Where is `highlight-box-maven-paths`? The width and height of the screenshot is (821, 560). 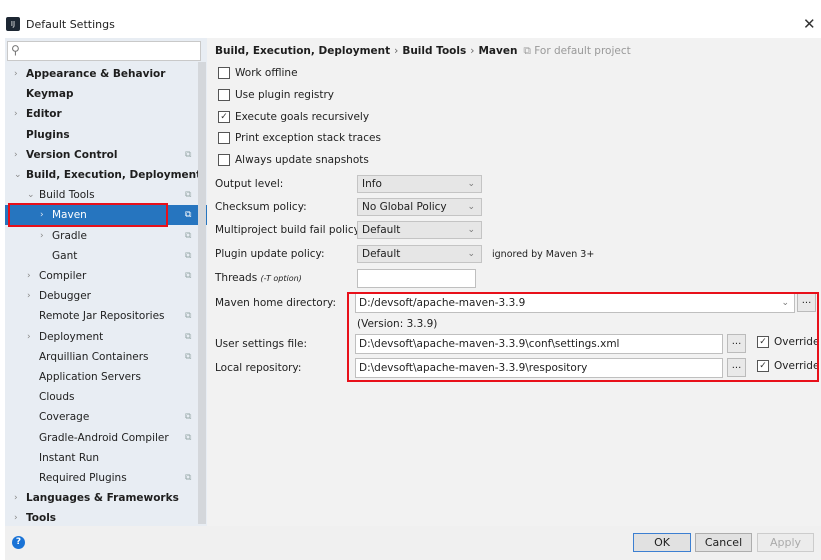
highlight-box-maven-paths is located at coordinates (583, 337).